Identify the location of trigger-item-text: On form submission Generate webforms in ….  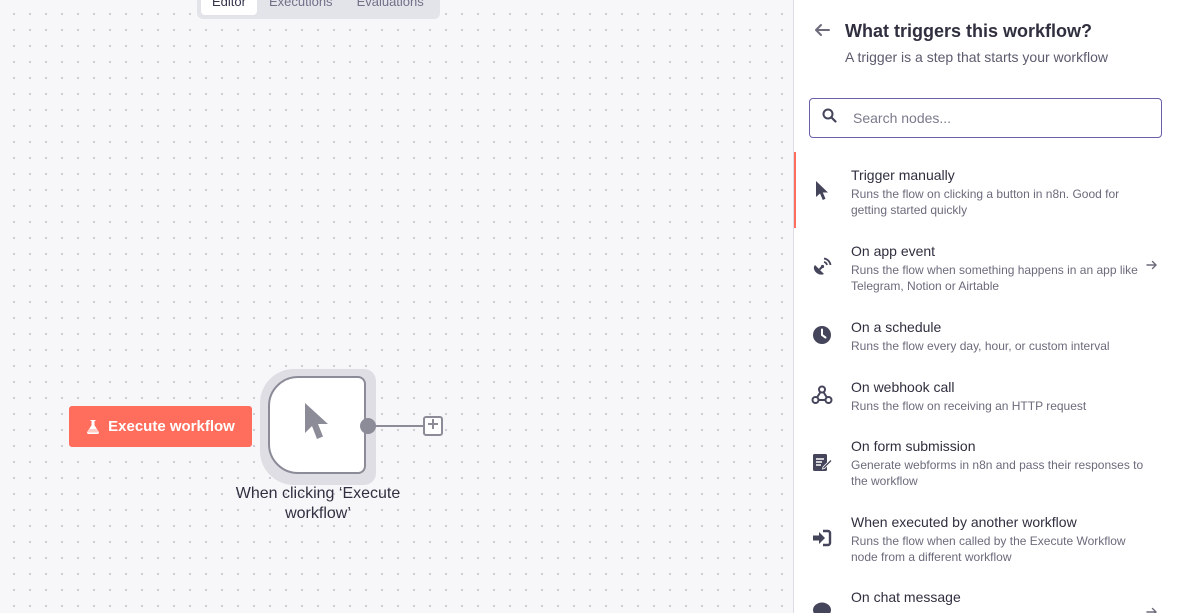
(999, 463).